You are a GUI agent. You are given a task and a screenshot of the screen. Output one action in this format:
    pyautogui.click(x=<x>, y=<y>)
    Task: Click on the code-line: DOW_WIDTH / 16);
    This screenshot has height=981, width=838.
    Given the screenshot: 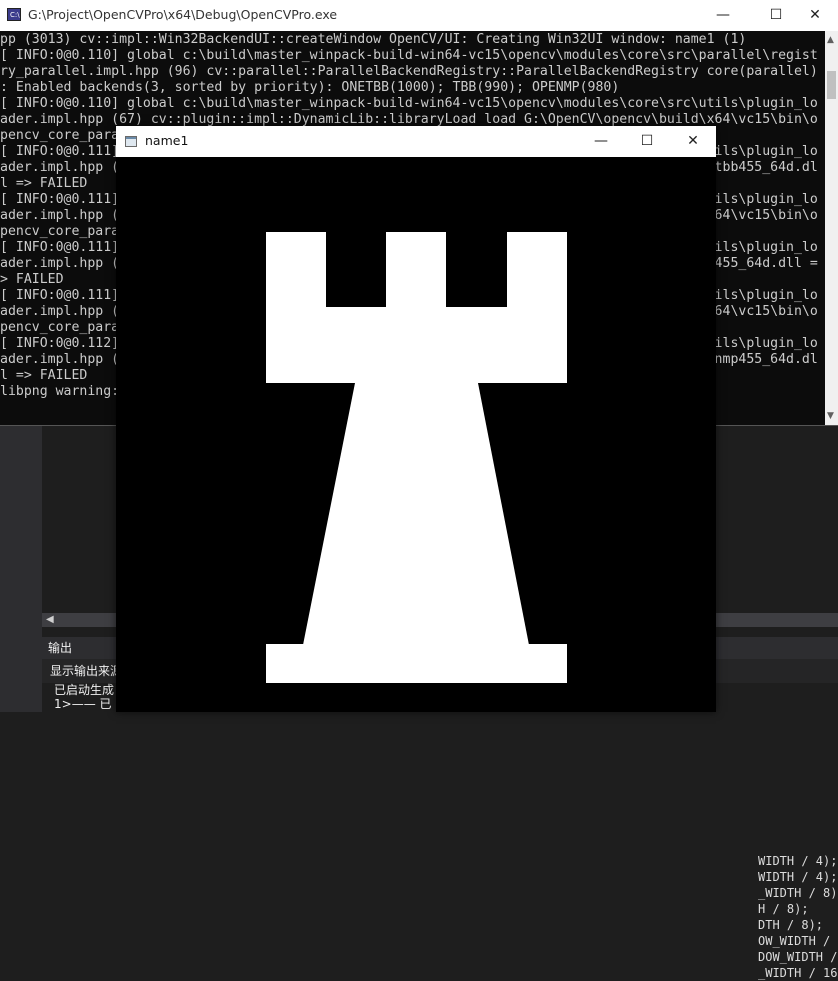 What is the action you would take?
    pyautogui.click(x=798, y=957)
    